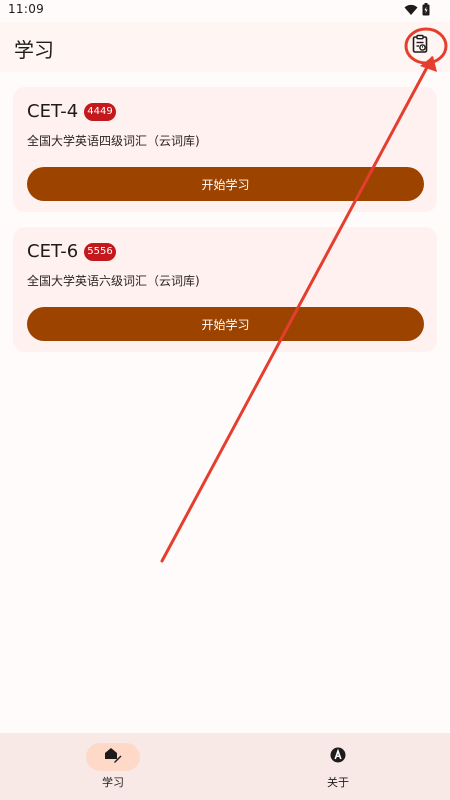 The image size is (450, 800). Describe the element at coordinates (100, 111) in the screenshot. I see `word-count-badge: 4449` at that location.